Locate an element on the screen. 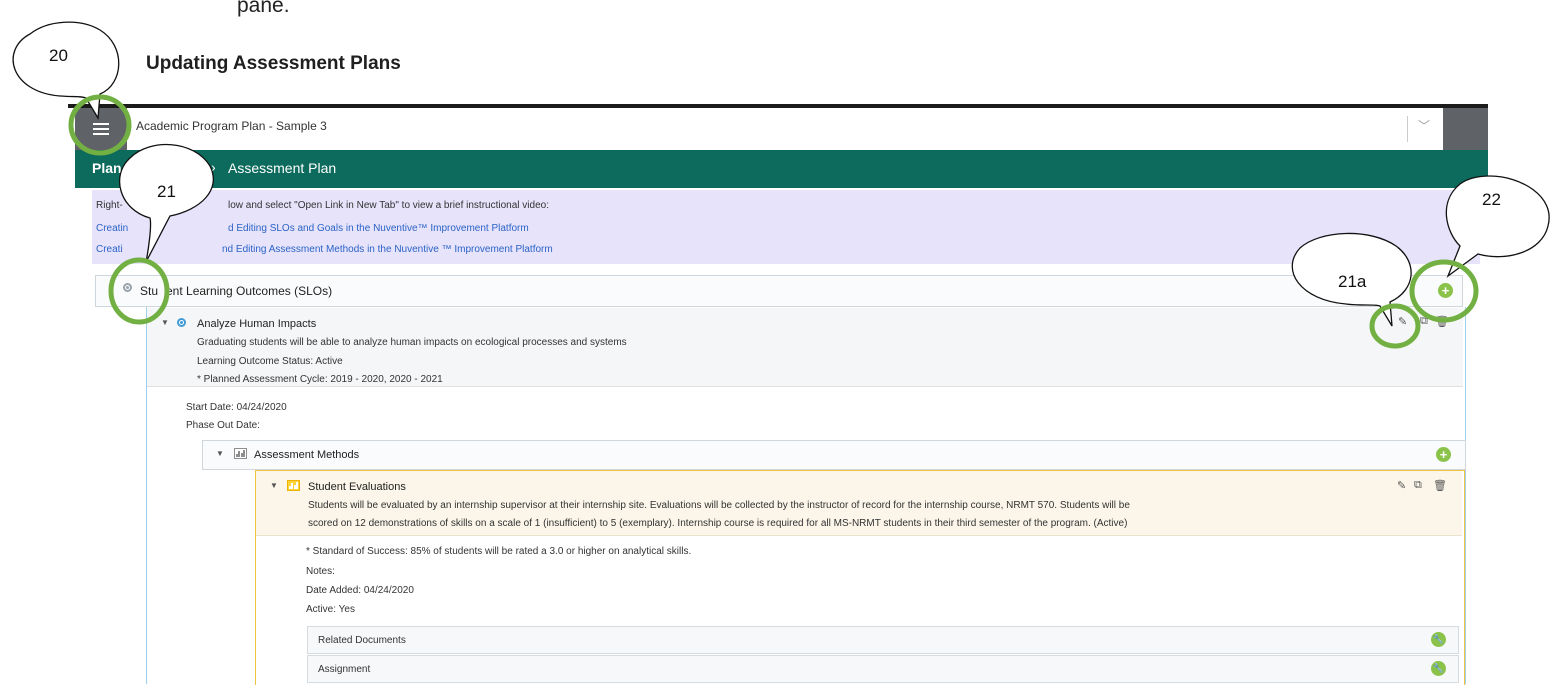 The height and width of the screenshot is (685, 1564). callout-21-bubble is located at coordinates (166, 203).